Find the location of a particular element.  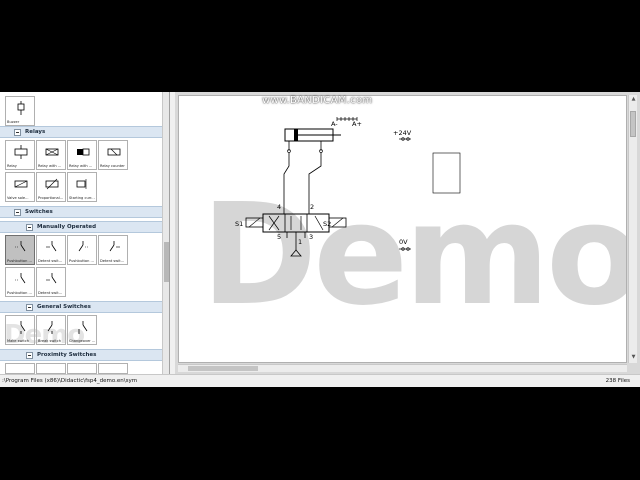

valve-port-5: 5 is located at coordinates (279, 237).